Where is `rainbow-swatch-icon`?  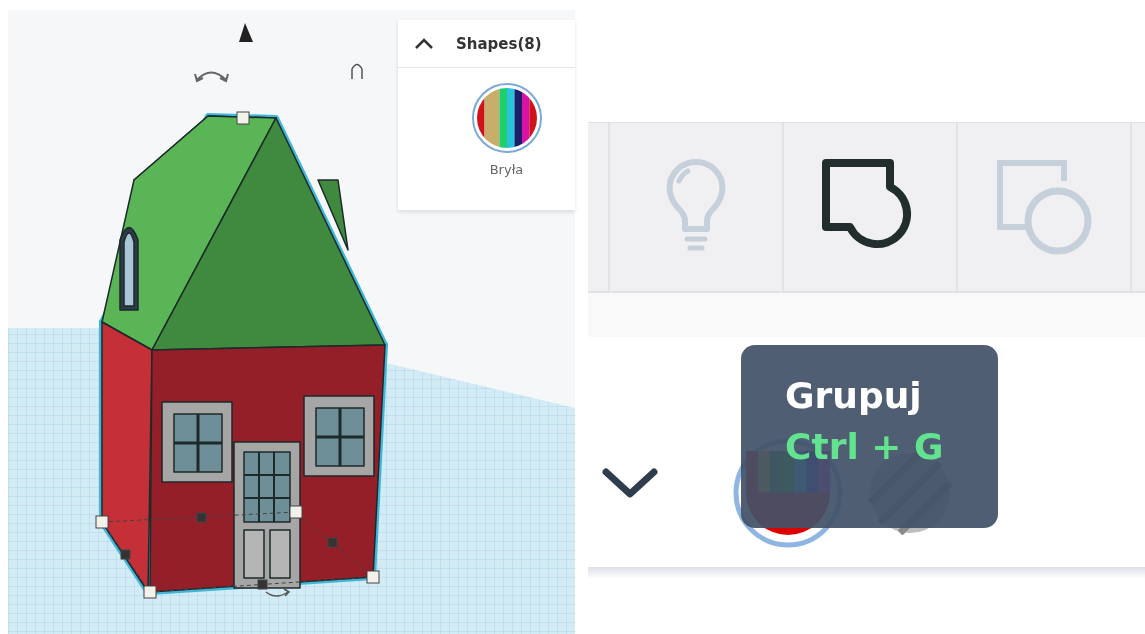
rainbow-swatch-icon is located at coordinates (506, 118).